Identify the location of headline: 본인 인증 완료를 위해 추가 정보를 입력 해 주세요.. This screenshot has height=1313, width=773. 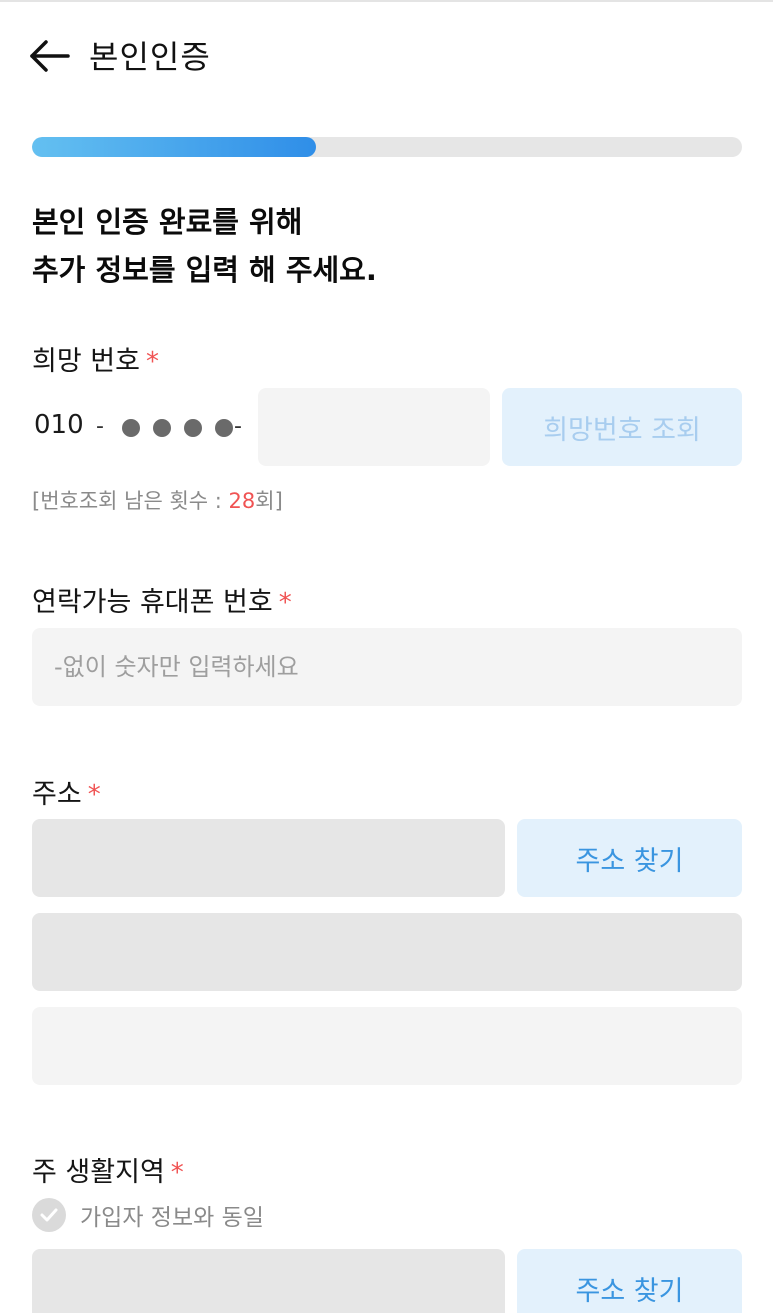
(204, 246).